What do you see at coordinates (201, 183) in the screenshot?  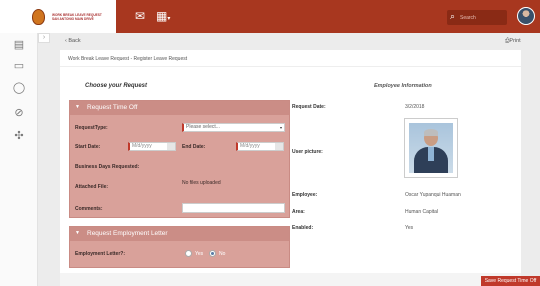 I see `attached-file-value: No files uploaded` at bounding box center [201, 183].